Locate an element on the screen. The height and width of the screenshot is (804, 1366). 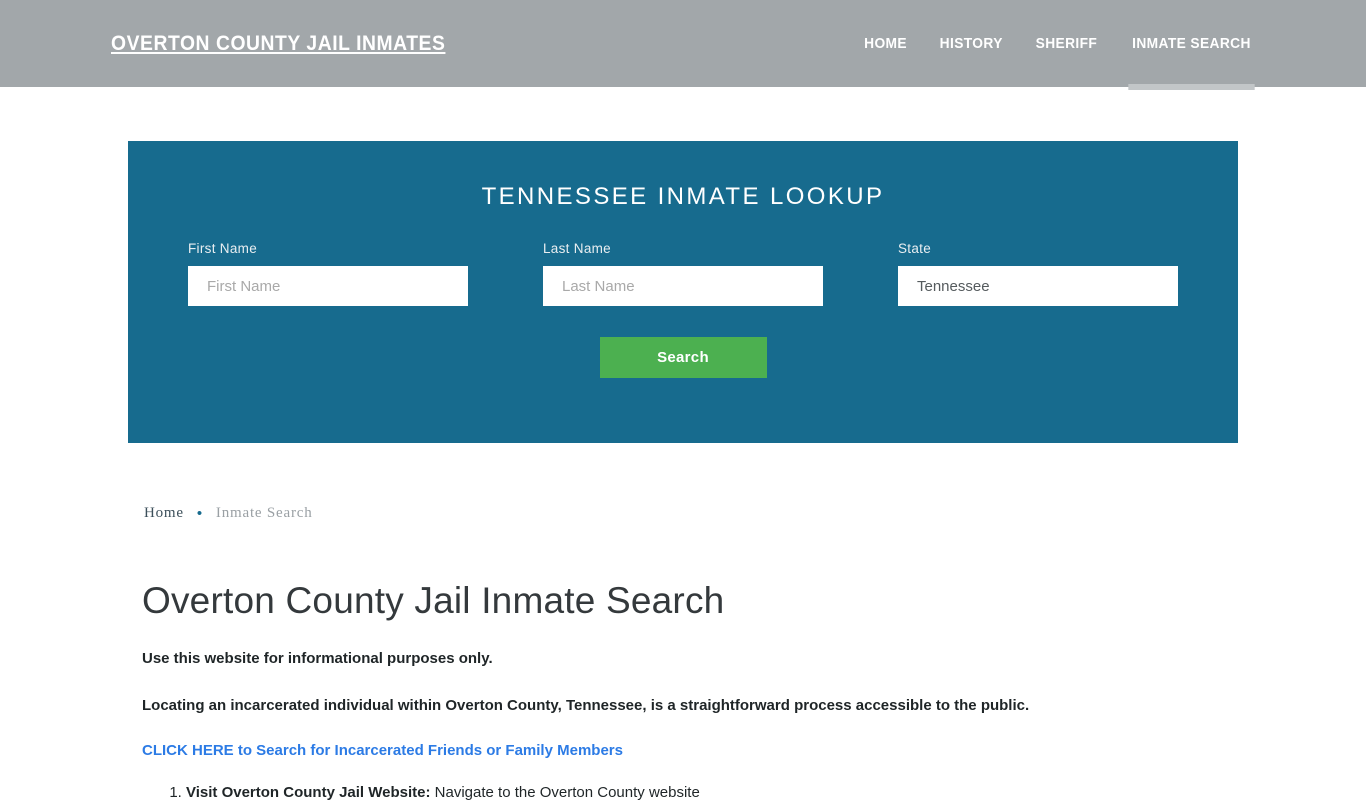
search-button: Search is located at coordinates (683, 357).